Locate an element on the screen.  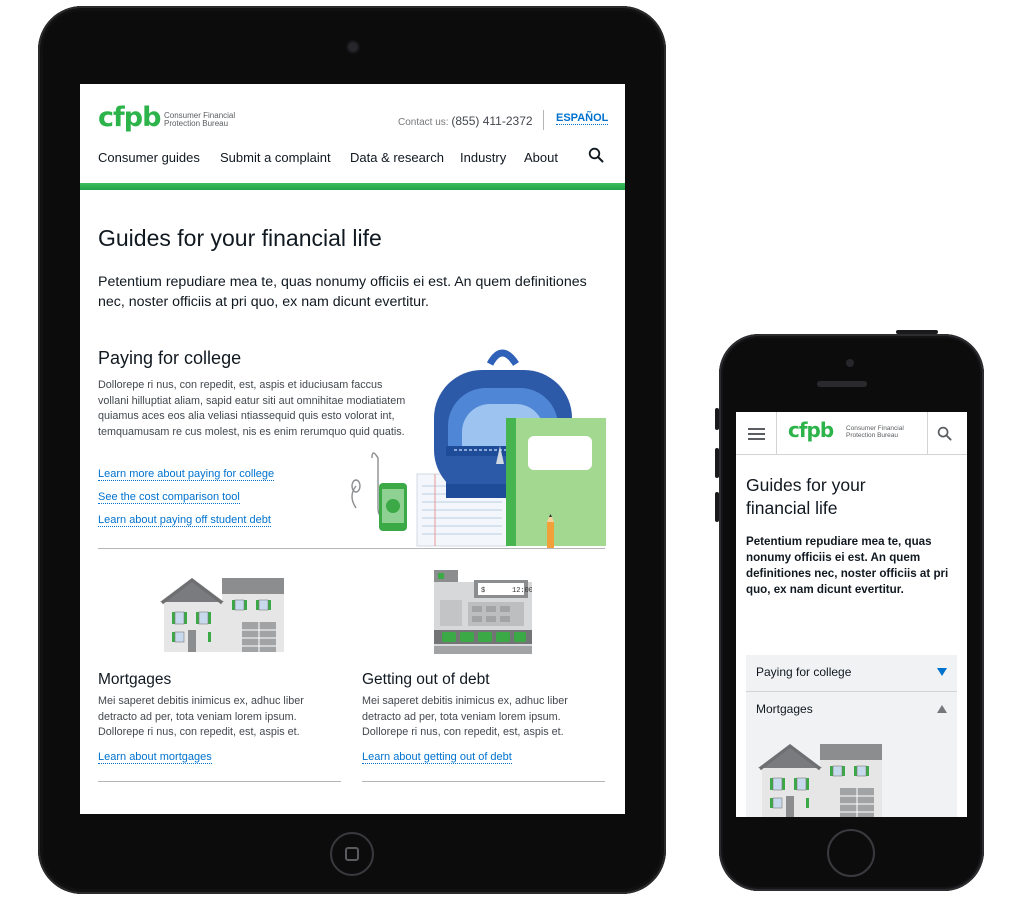
accordion-item-mortgages: Mortgages is located at coordinates (851, 710).